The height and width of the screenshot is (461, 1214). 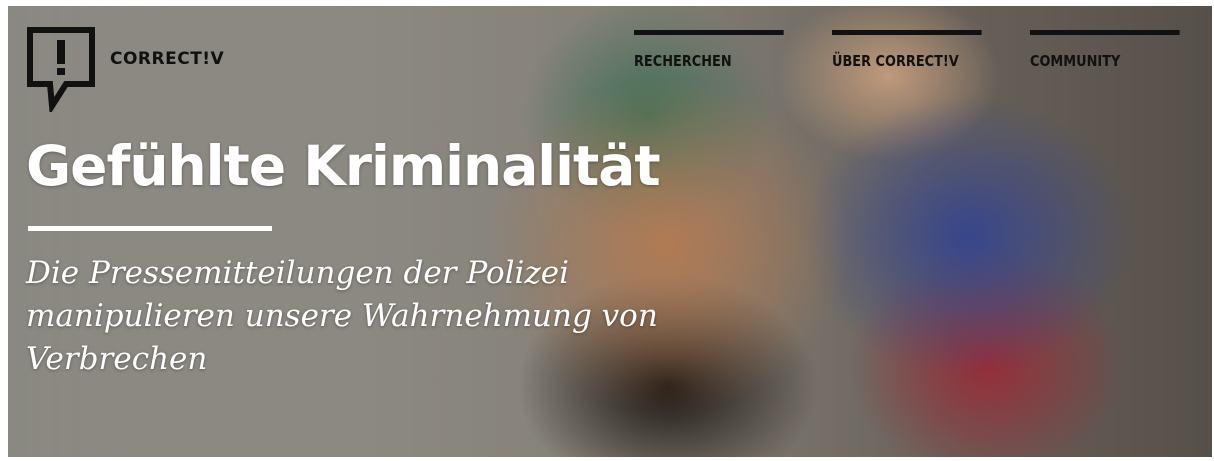 I want to click on speech-bubble-exclamation-icon, so click(x=61, y=69).